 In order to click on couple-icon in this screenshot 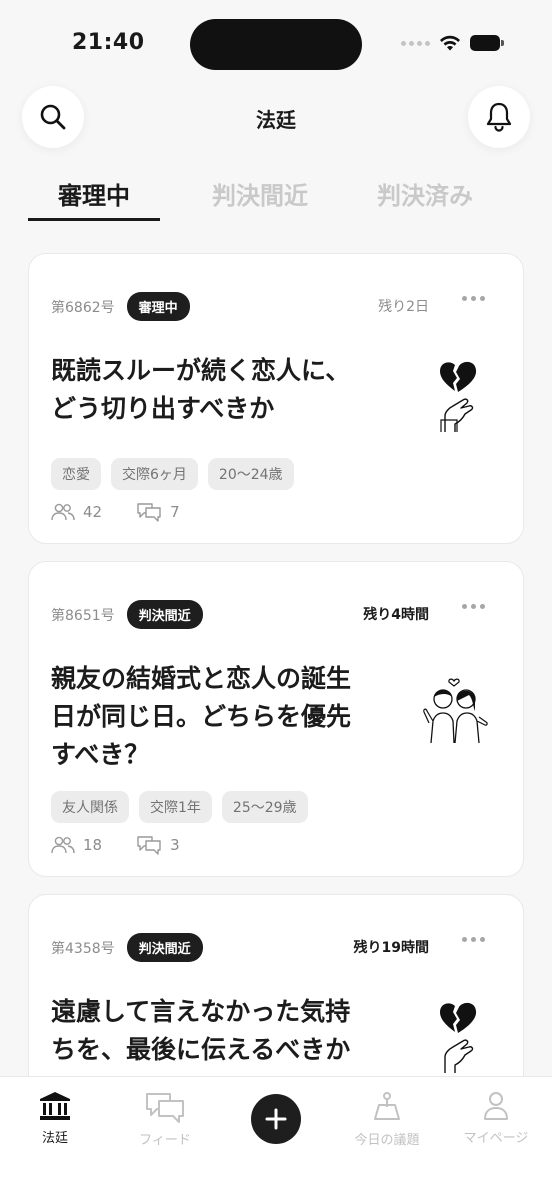, I will do `click(455, 711)`.